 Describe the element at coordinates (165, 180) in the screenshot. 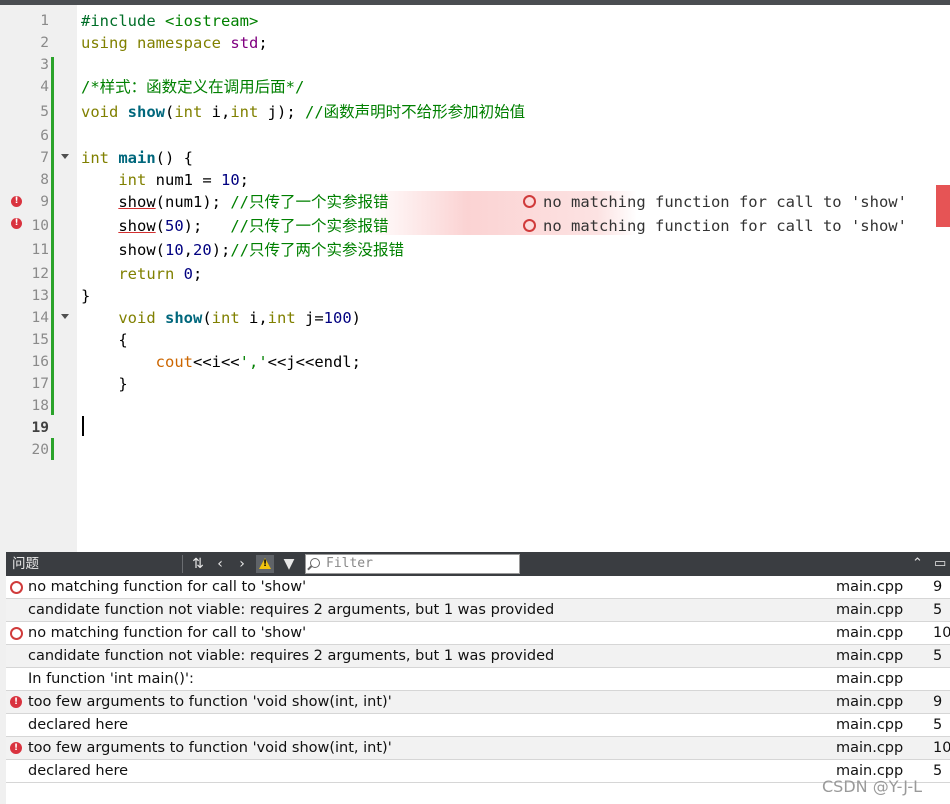

I see `code-line-8: int num1 = 10;` at that location.